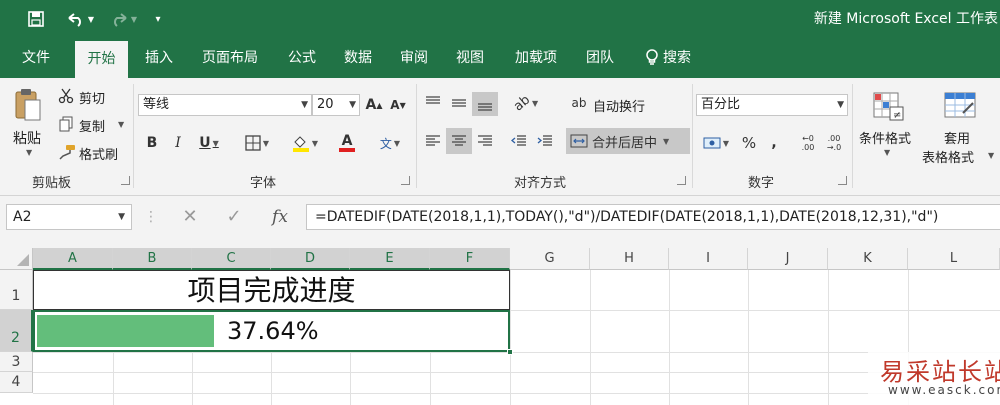 The width and height of the screenshot is (1000, 405). Describe the element at coordinates (834, 143) in the screenshot. I see `decrease-decimal-icon: .00 →.0` at that location.